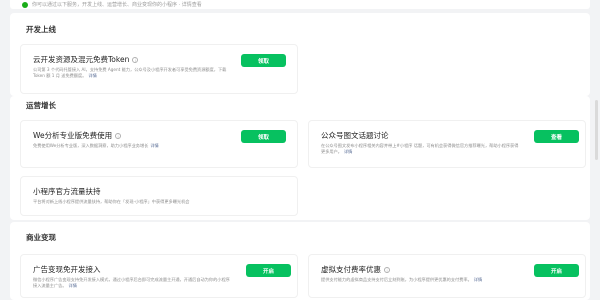 This screenshot has width=600, height=300. Describe the element at coordinates (92, 75) in the screenshot. I see `card-cloud-detail-link: 详情` at that location.